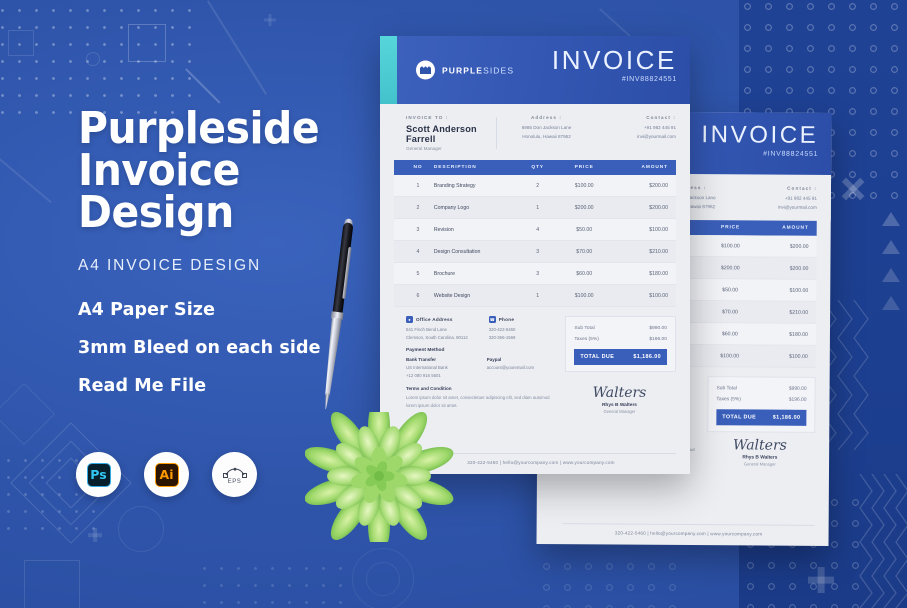  Describe the element at coordinates (147, 310) in the screenshot. I see `feature-item: A4 Paper Size` at that location.